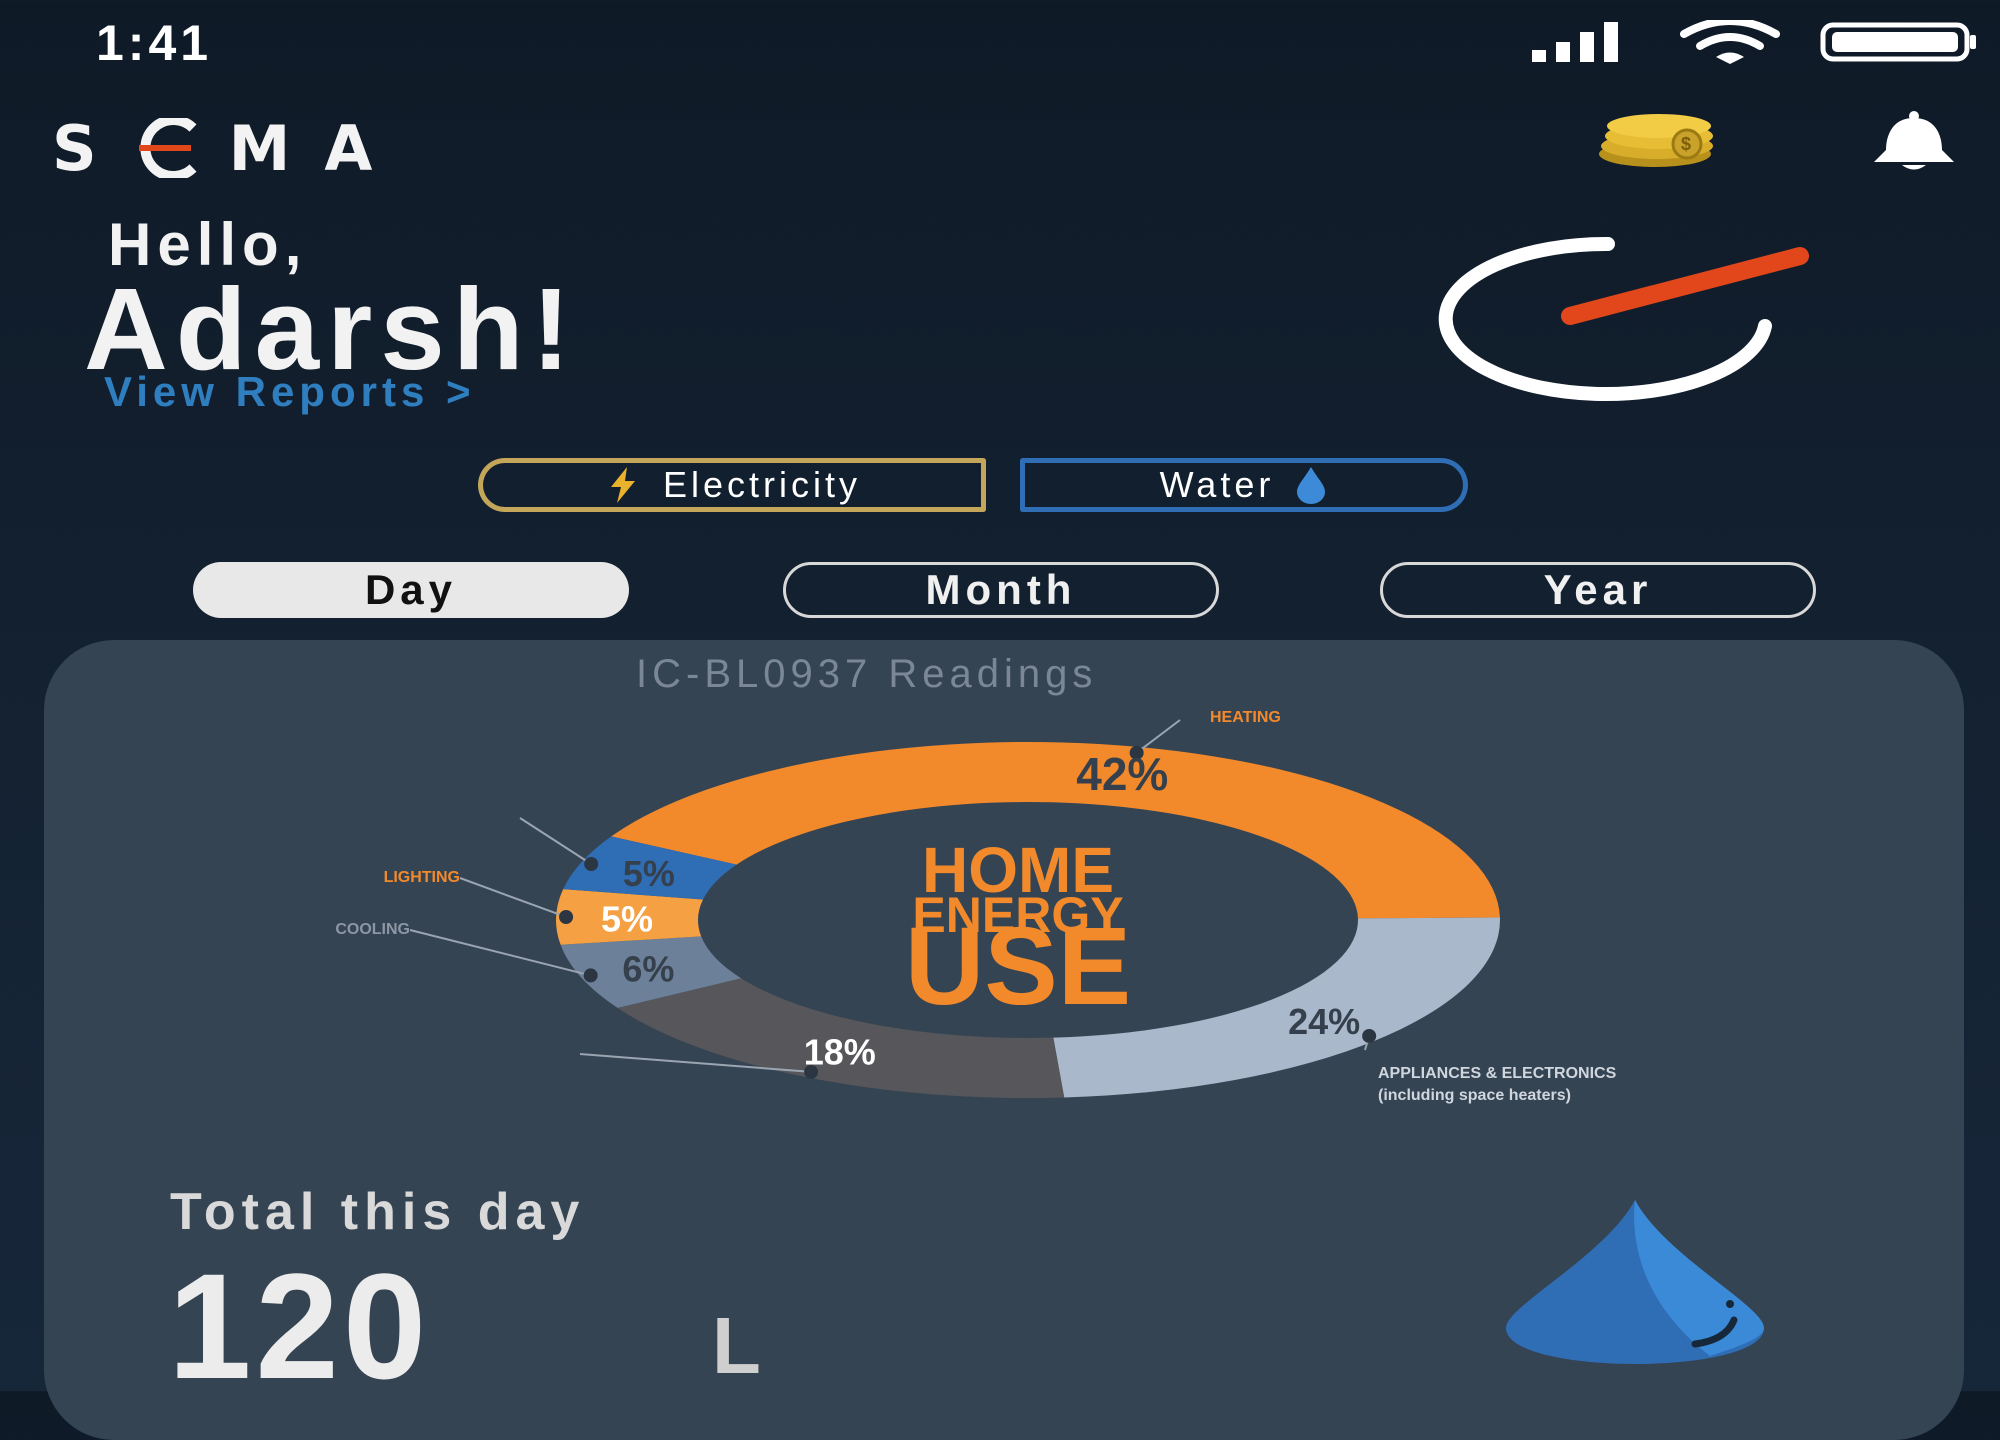 The height and width of the screenshot is (1440, 2000). I want to click on tab-month: Month, so click(1001, 590).